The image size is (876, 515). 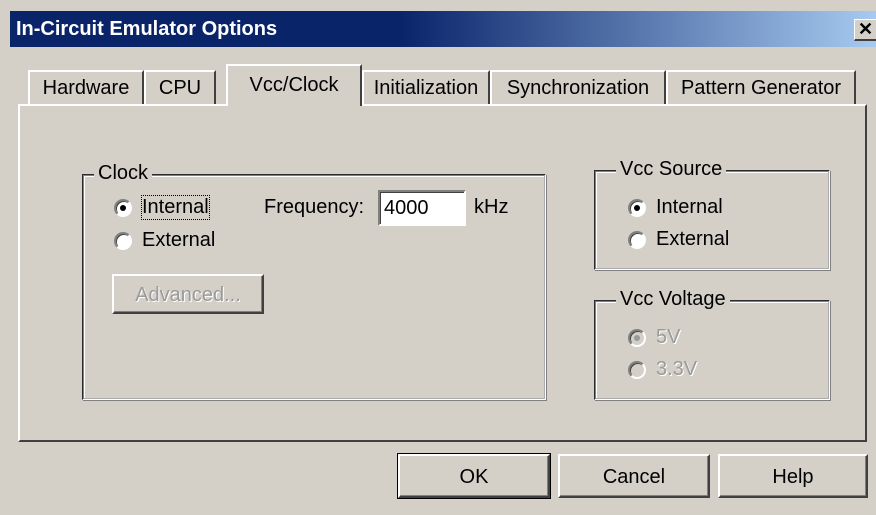 I want to click on tab-label: Hardware, so click(x=86, y=88).